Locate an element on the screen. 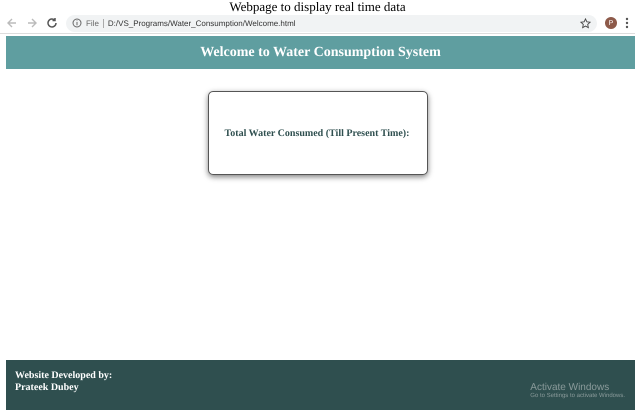 The height and width of the screenshot is (410, 635). star-icon is located at coordinates (585, 23).